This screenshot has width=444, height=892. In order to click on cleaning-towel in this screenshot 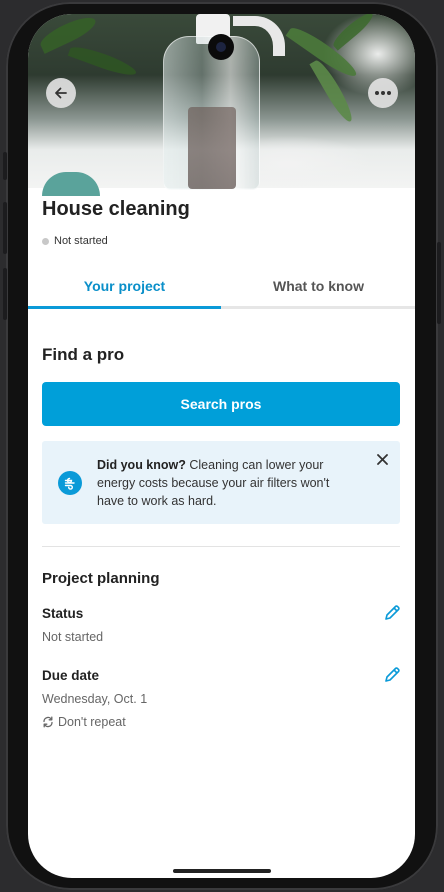, I will do `click(71, 184)`.